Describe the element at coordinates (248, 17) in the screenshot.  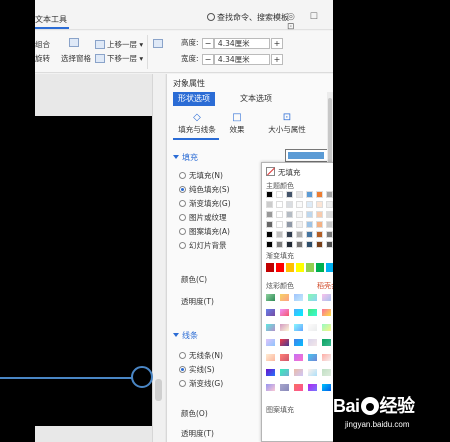
I see `command-search: 查找命令、搜索模板` at that location.